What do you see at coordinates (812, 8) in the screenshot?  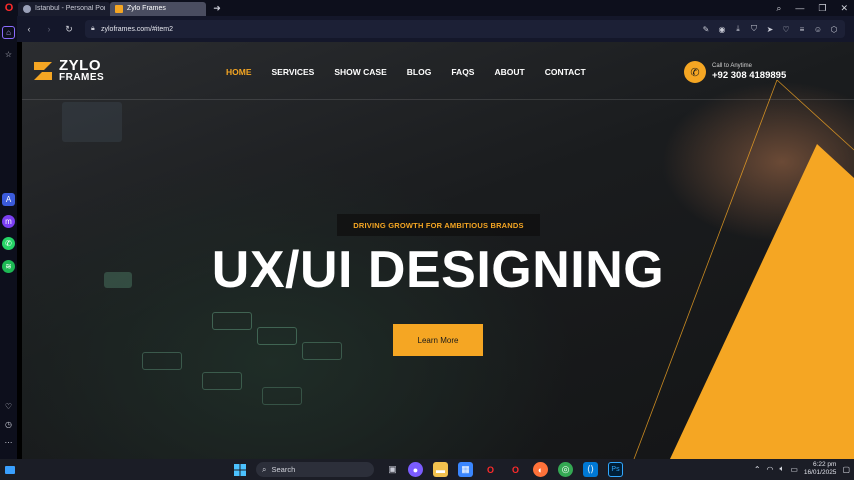 I see `window-controls: ⌕ — ❐ ✕` at bounding box center [812, 8].